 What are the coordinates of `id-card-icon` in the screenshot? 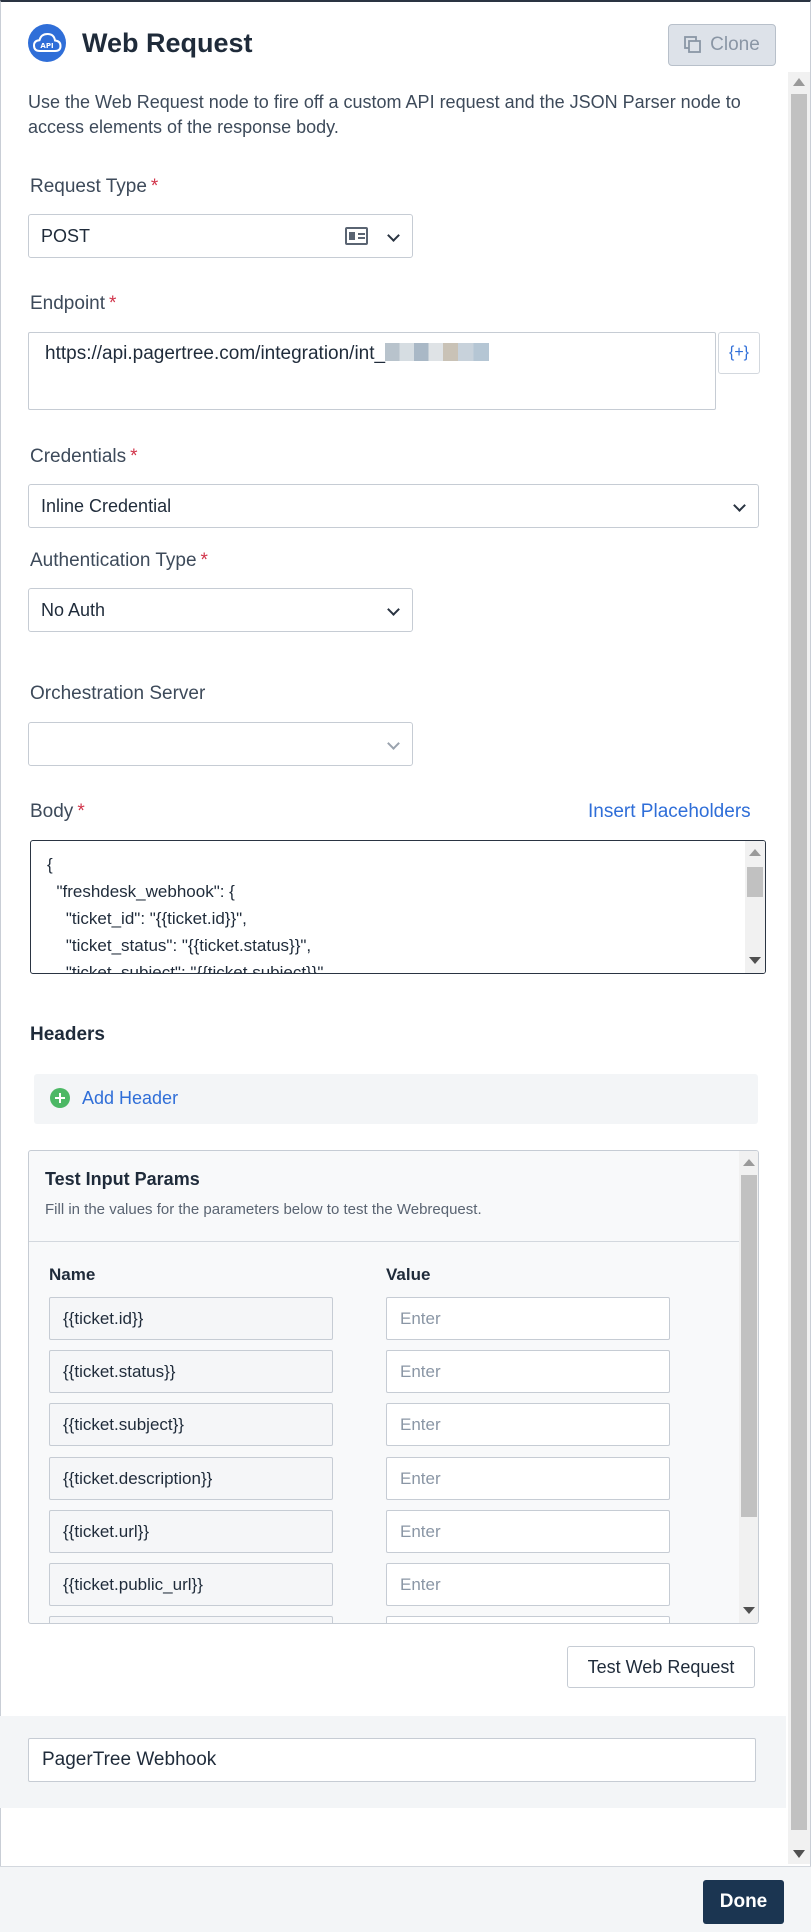 It's located at (356, 236).